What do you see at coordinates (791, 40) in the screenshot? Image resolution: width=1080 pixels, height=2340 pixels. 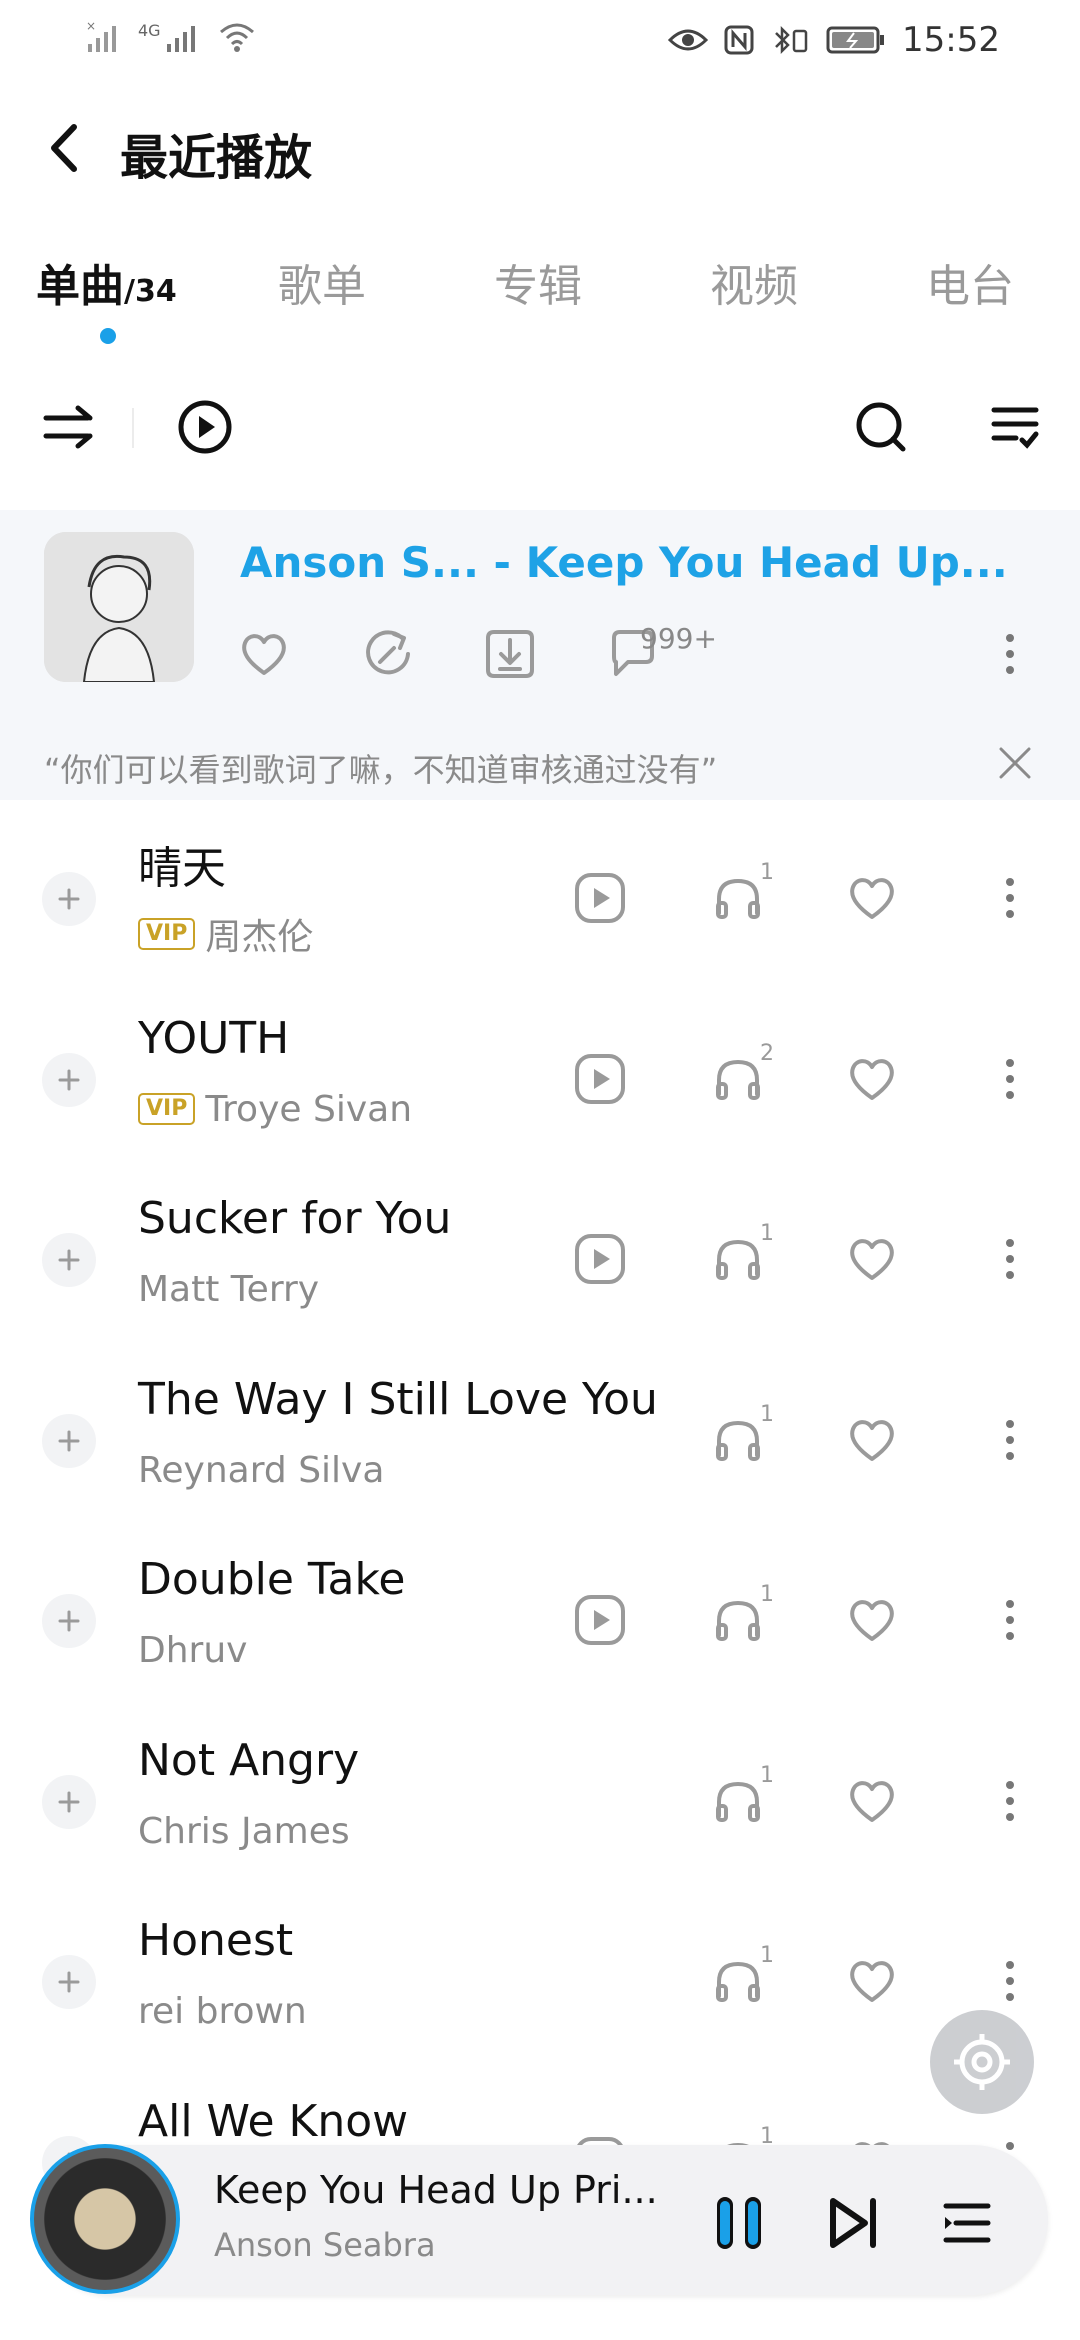 I see `bluetooth-battery-icon` at bounding box center [791, 40].